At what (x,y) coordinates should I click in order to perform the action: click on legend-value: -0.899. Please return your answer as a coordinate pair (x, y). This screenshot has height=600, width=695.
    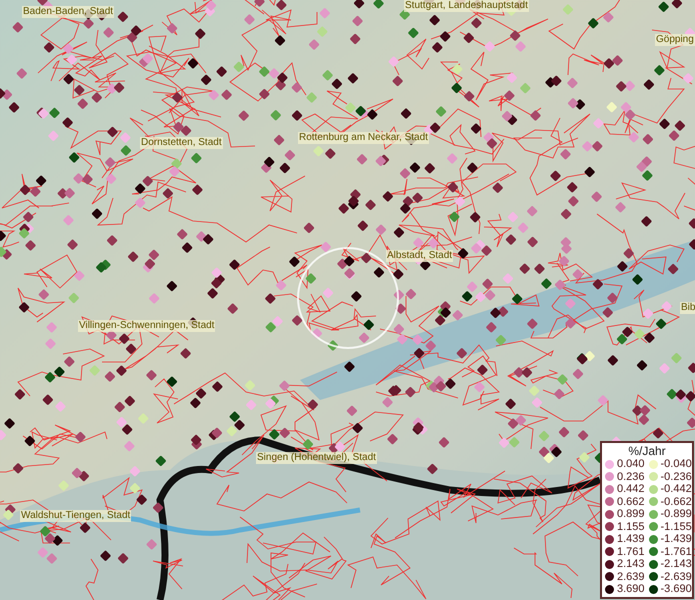
    Looking at the image, I should click on (676, 514).